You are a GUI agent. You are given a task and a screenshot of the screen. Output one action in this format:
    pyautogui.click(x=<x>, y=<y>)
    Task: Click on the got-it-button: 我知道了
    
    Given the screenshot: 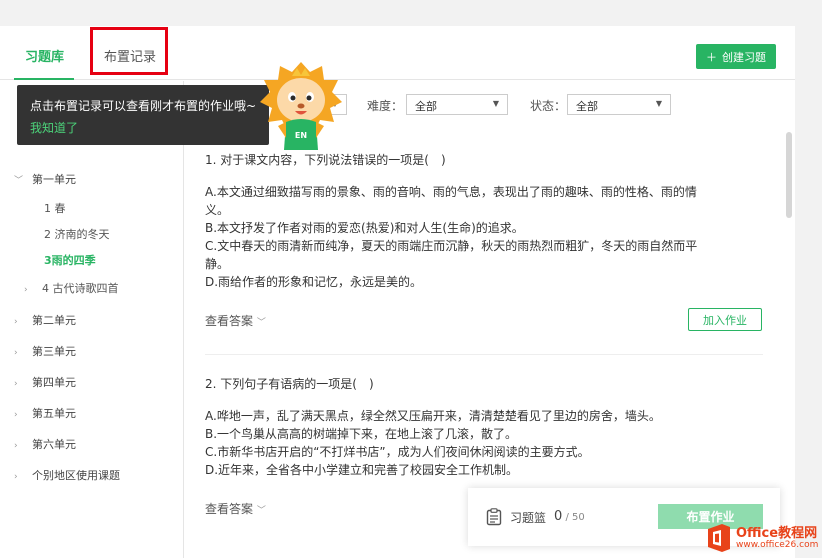 What is the action you would take?
    pyautogui.click(x=54, y=127)
    